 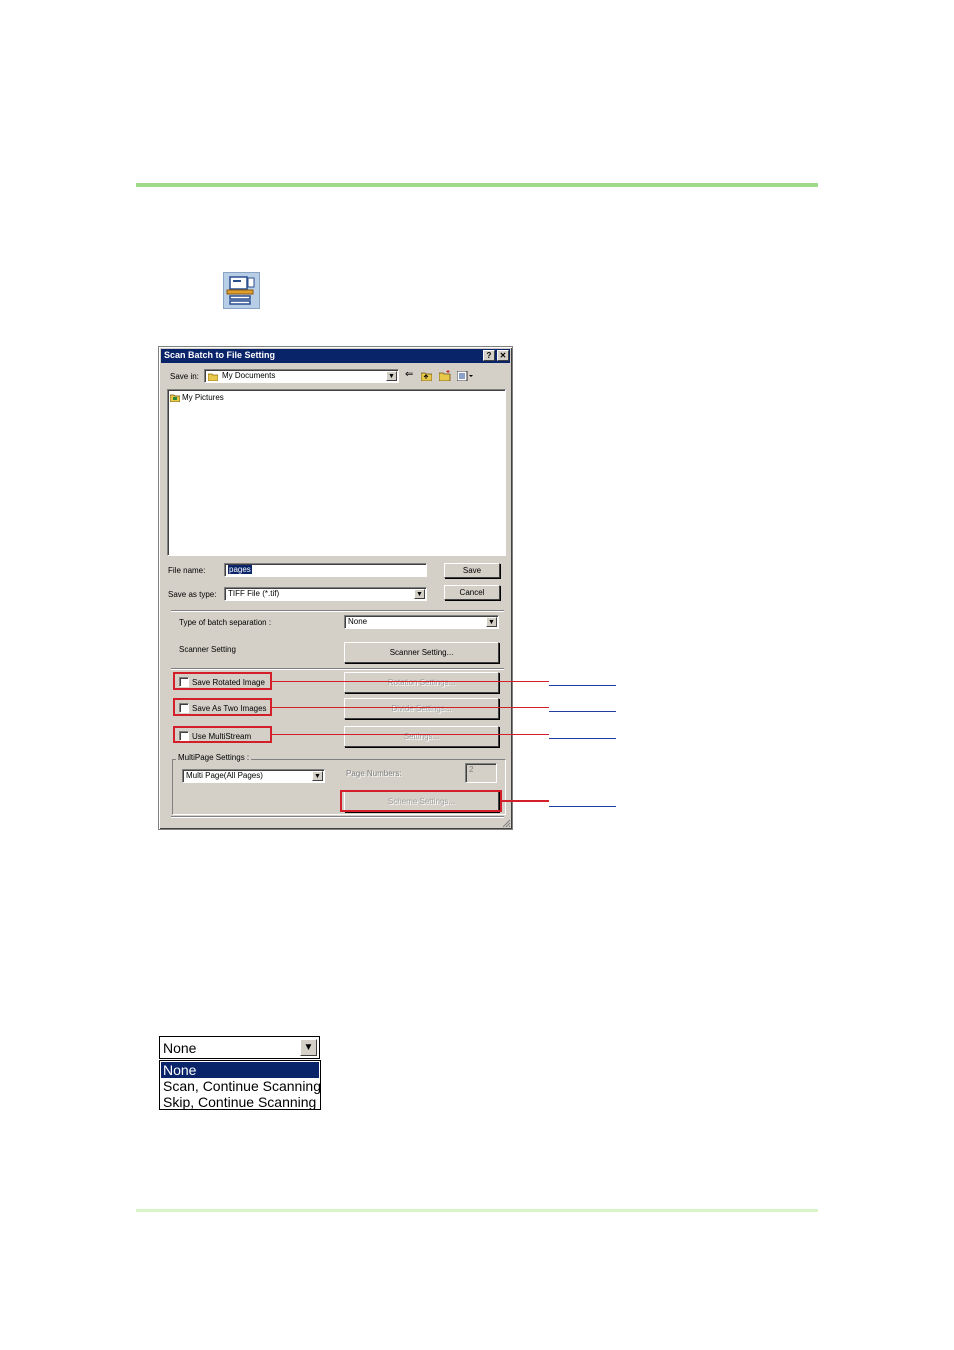 I want to click on dialog-titlebar: Scan Batch to File Setting ? ✕, so click(x=335, y=356).